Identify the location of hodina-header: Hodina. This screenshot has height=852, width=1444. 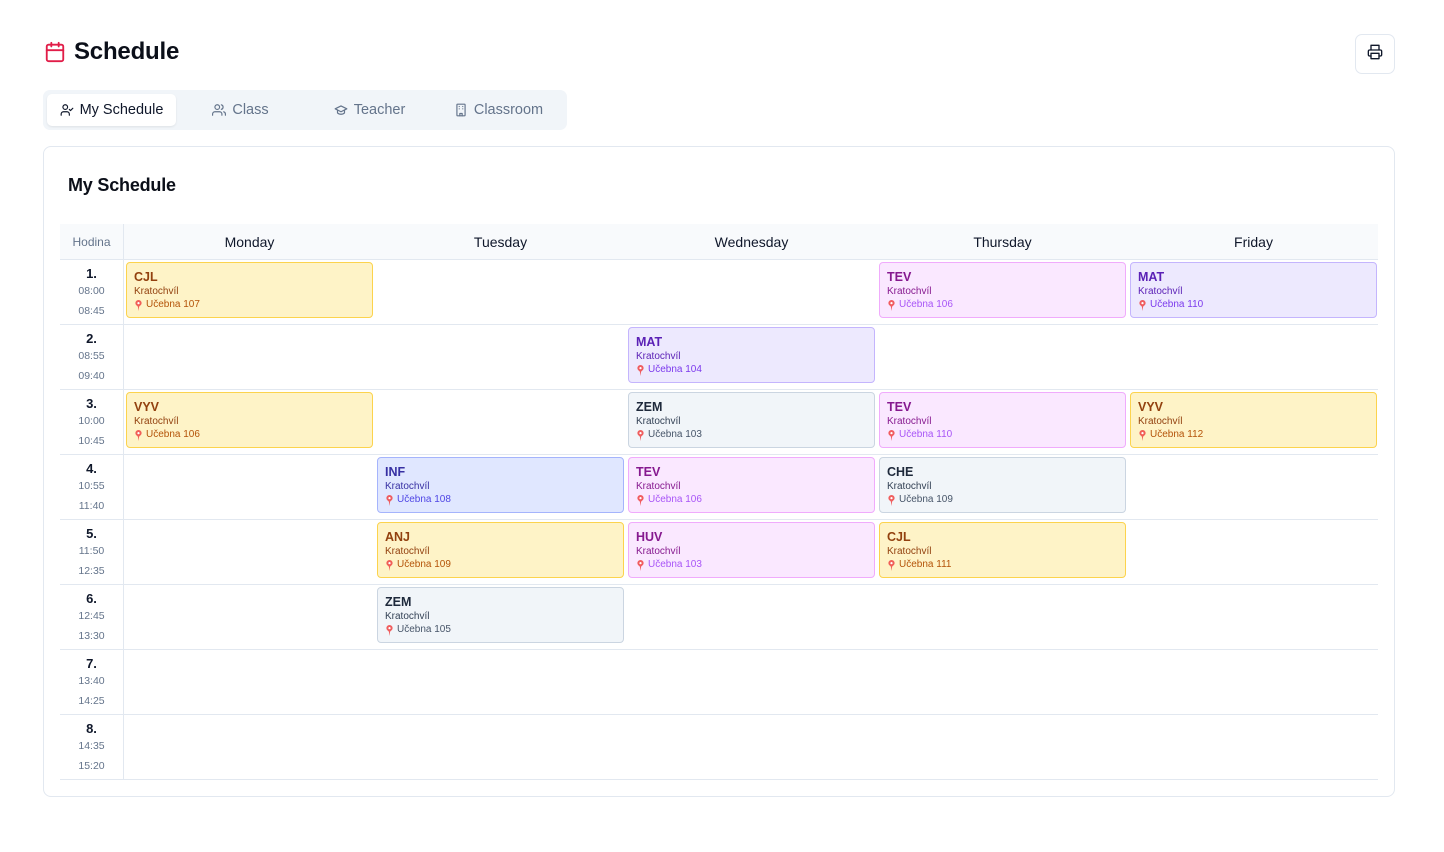
(91, 242).